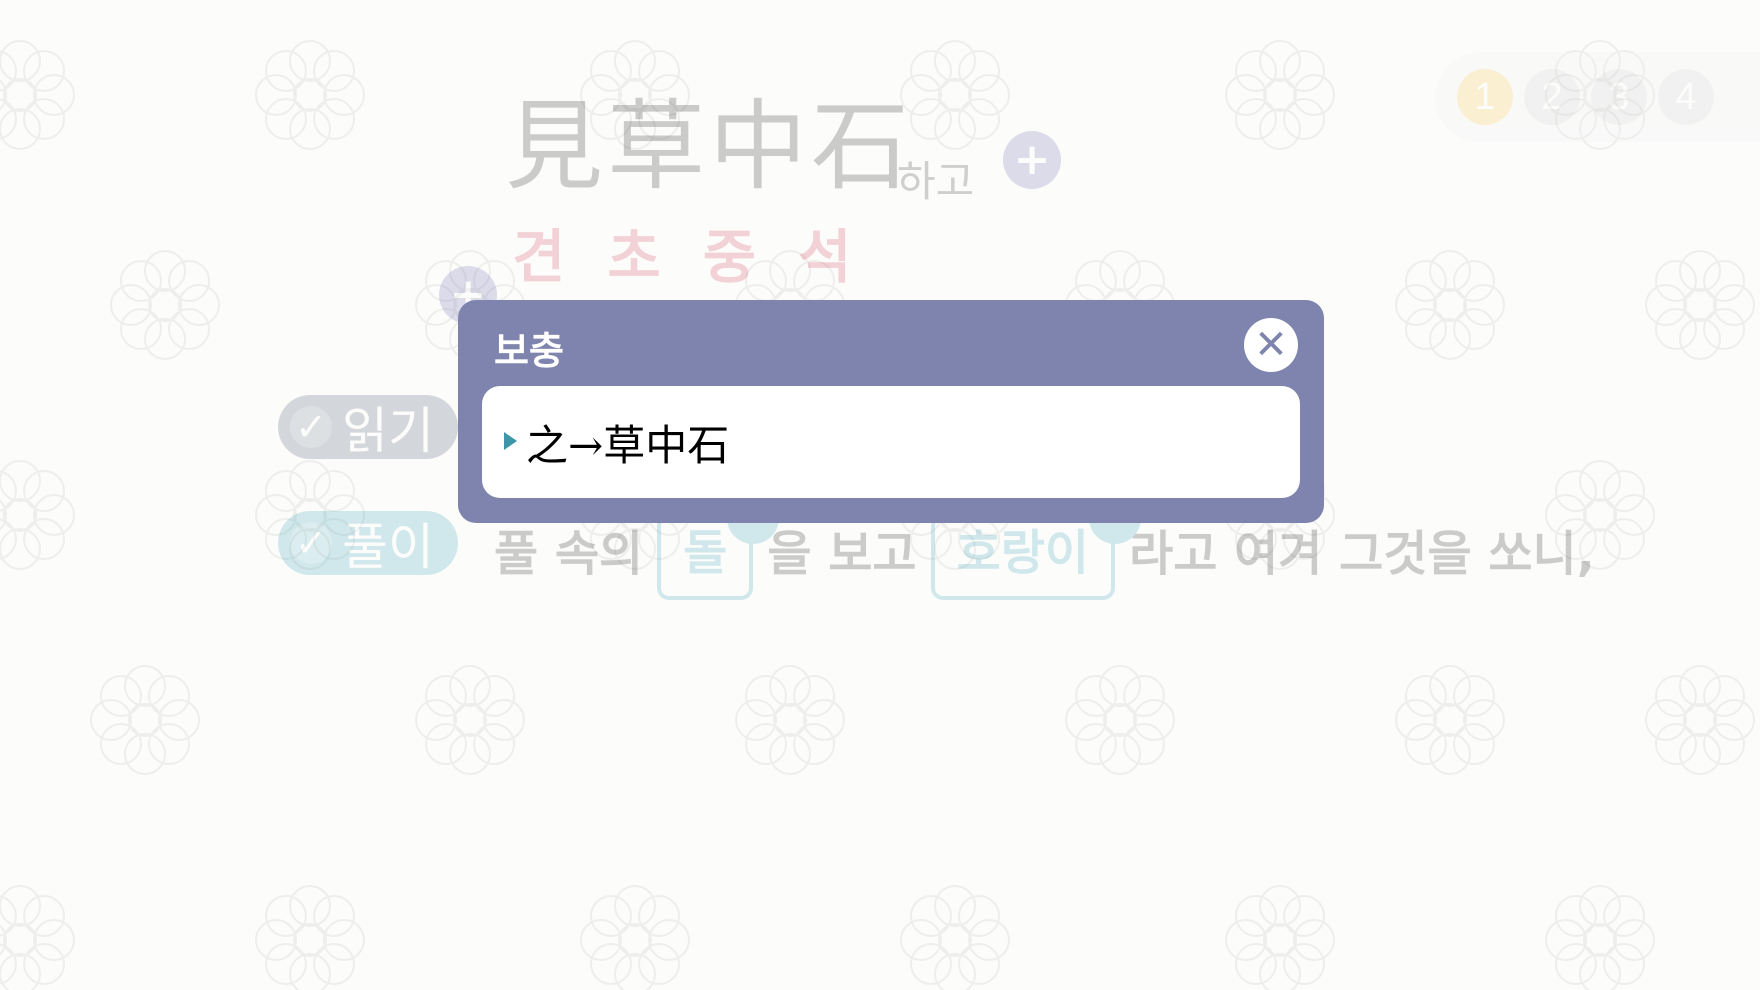 The height and width of the screenshot is (990, 1760). I want to click on page-button-3: 3, so click(1619, 97).